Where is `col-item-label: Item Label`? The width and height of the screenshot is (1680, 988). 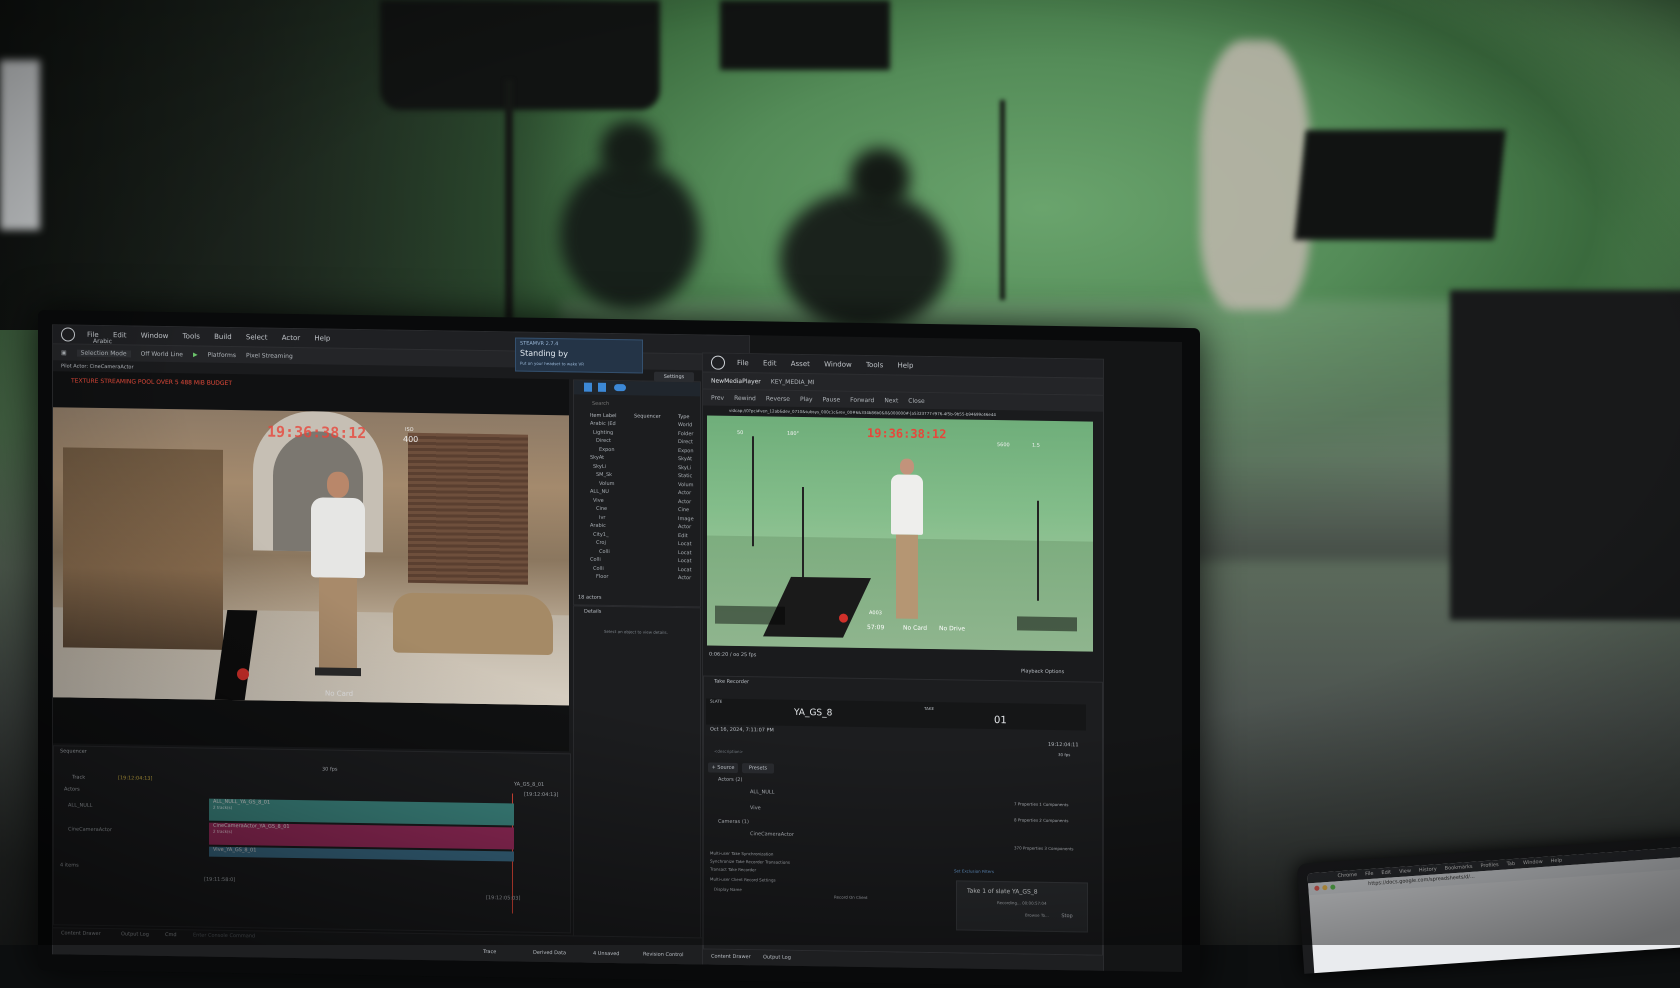
col-item-label: Item Label is located at coordinates (603, 416).